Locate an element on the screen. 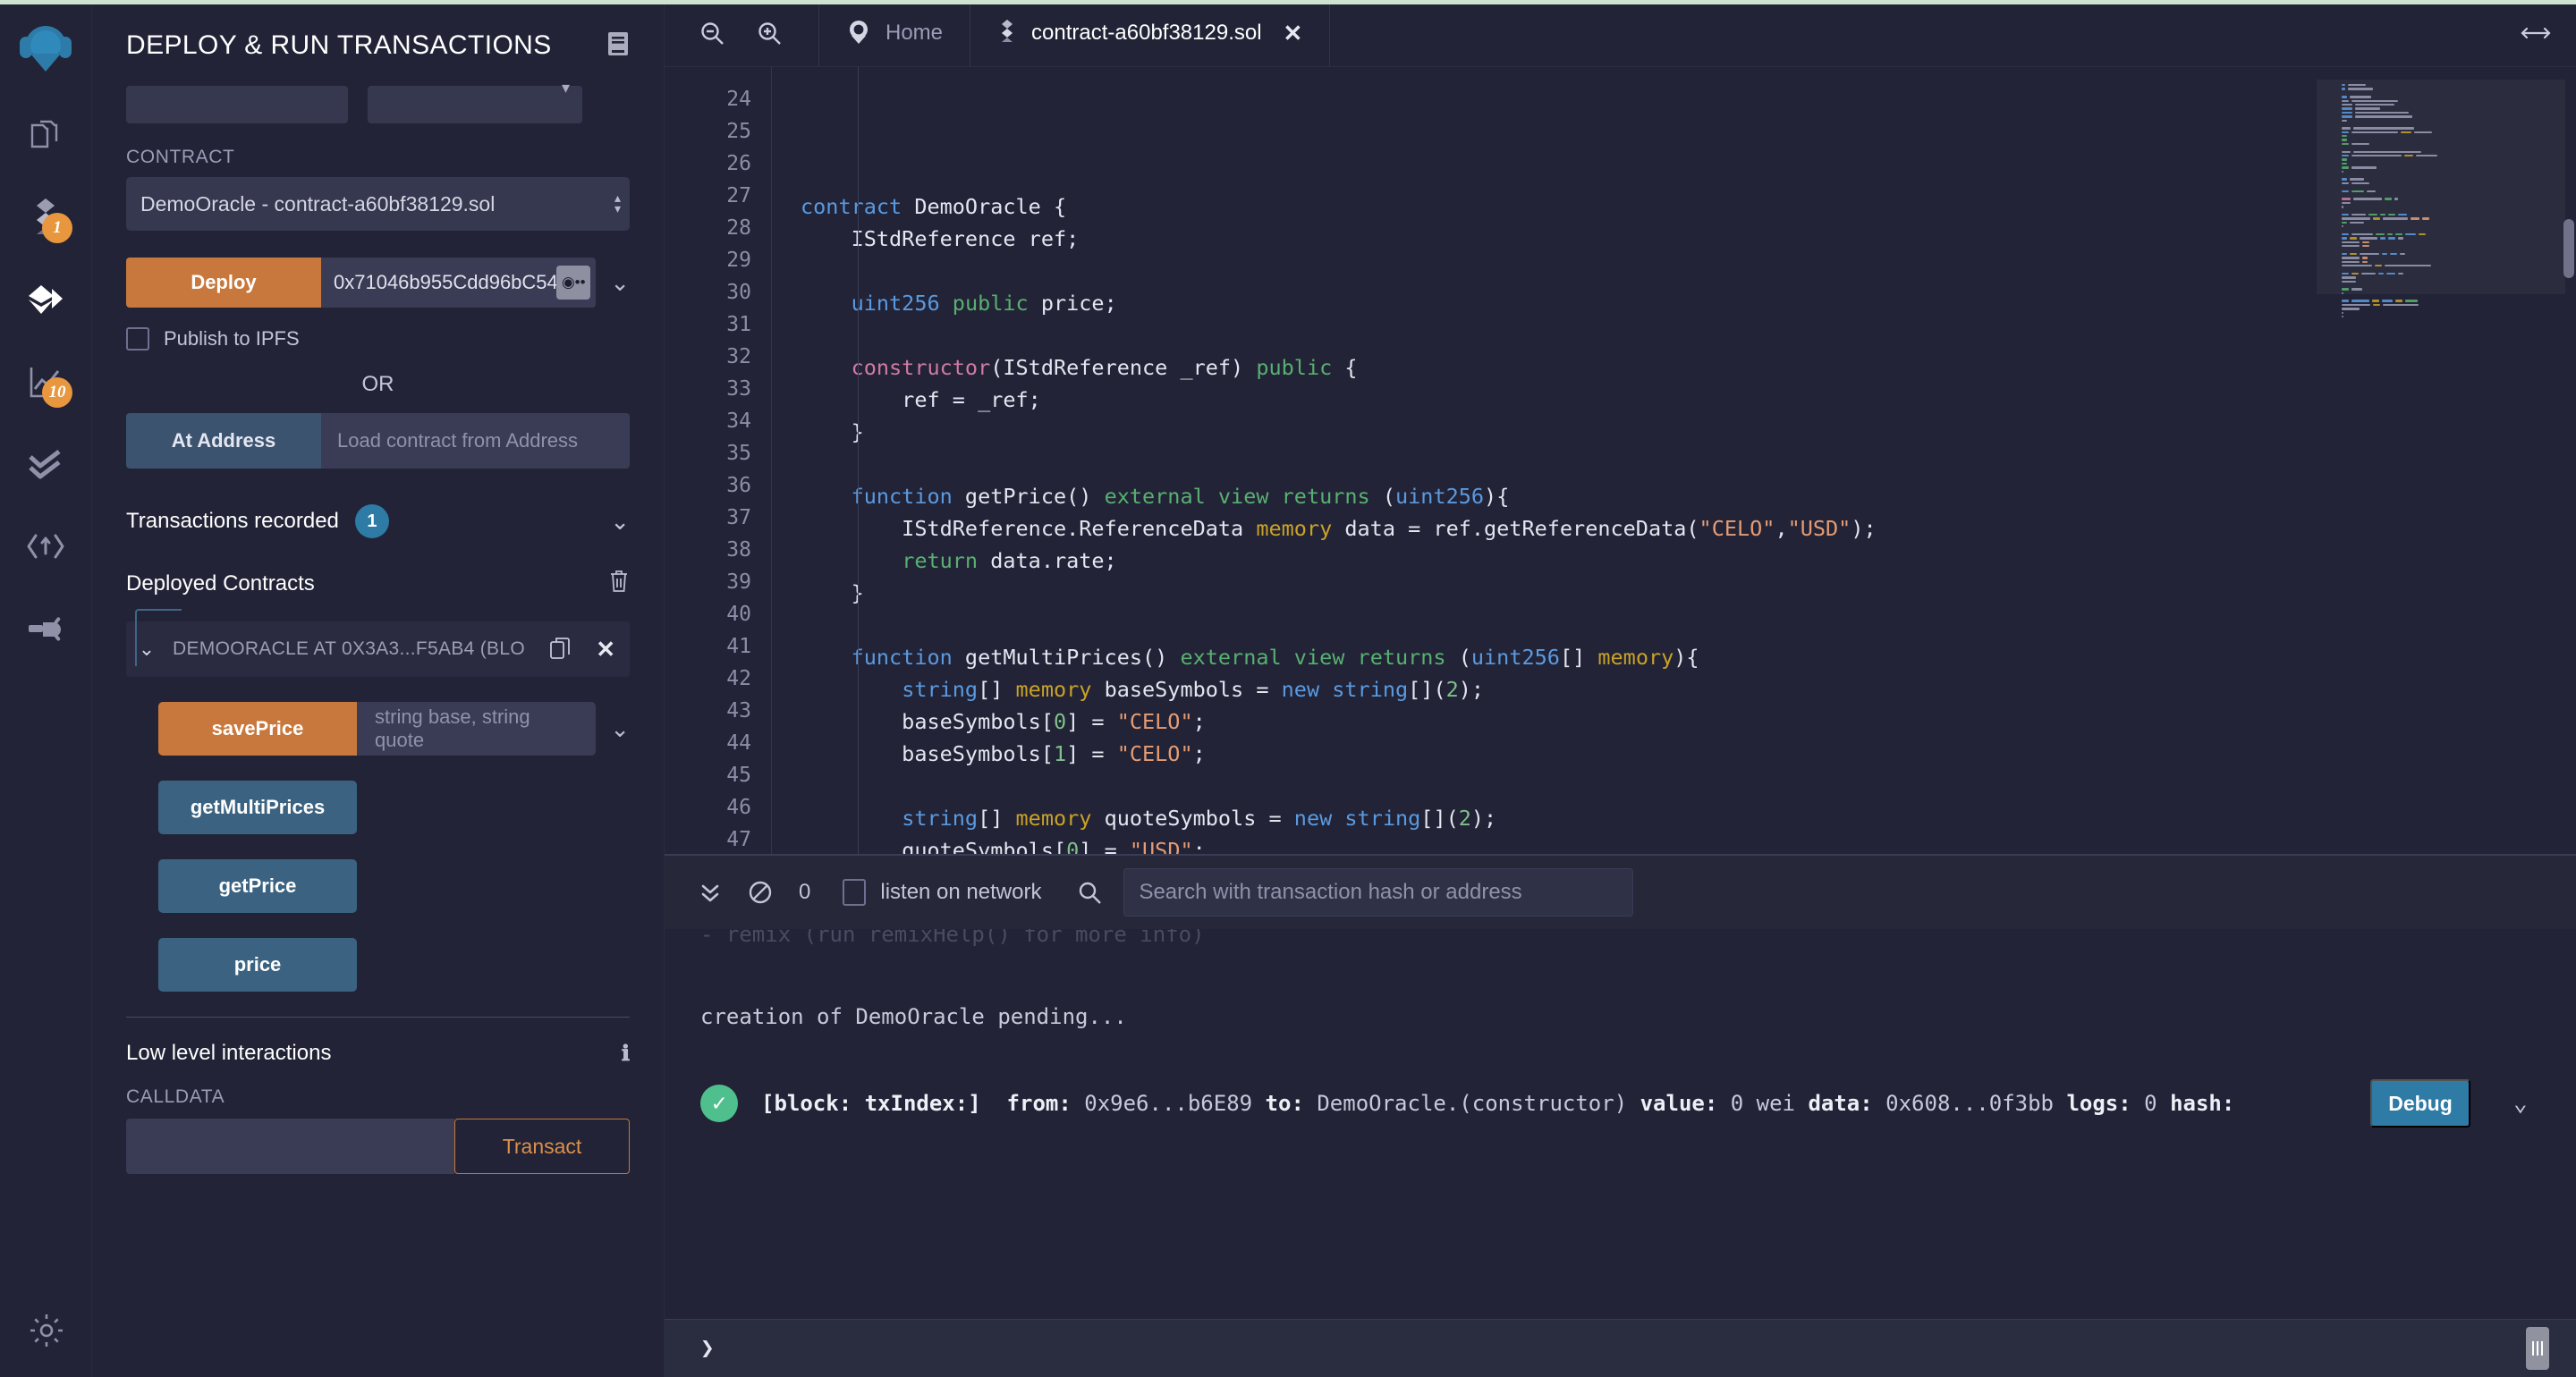 This screenshot has width=2576, height=1377. line-number: 37 is located at coordinates (738, 517).